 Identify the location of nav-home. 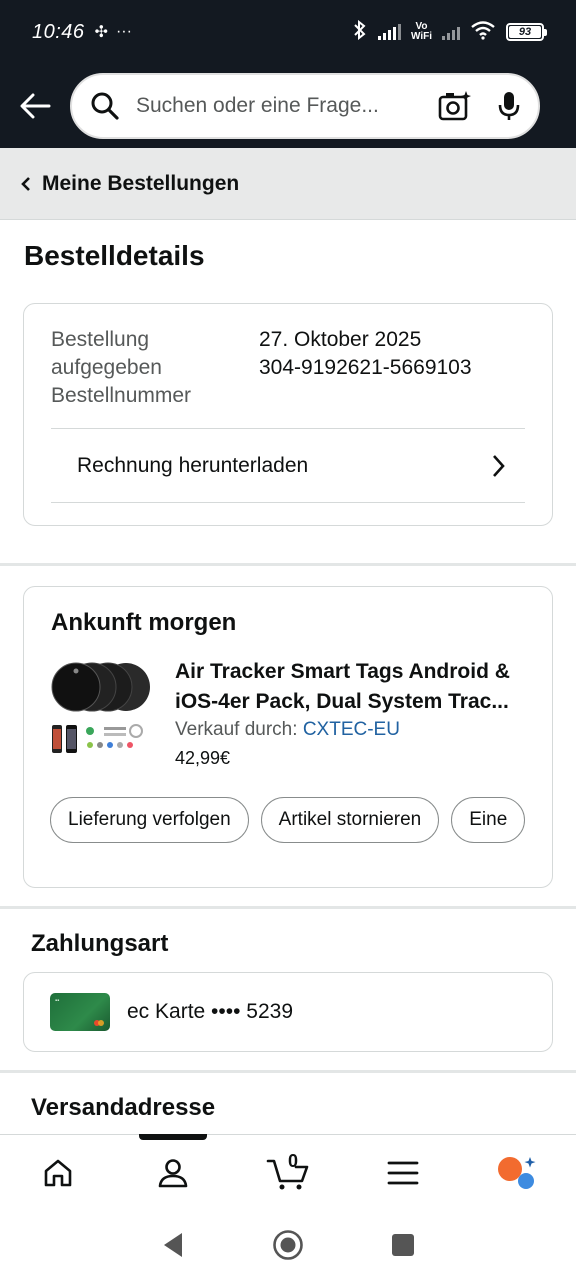
(57, 1172).